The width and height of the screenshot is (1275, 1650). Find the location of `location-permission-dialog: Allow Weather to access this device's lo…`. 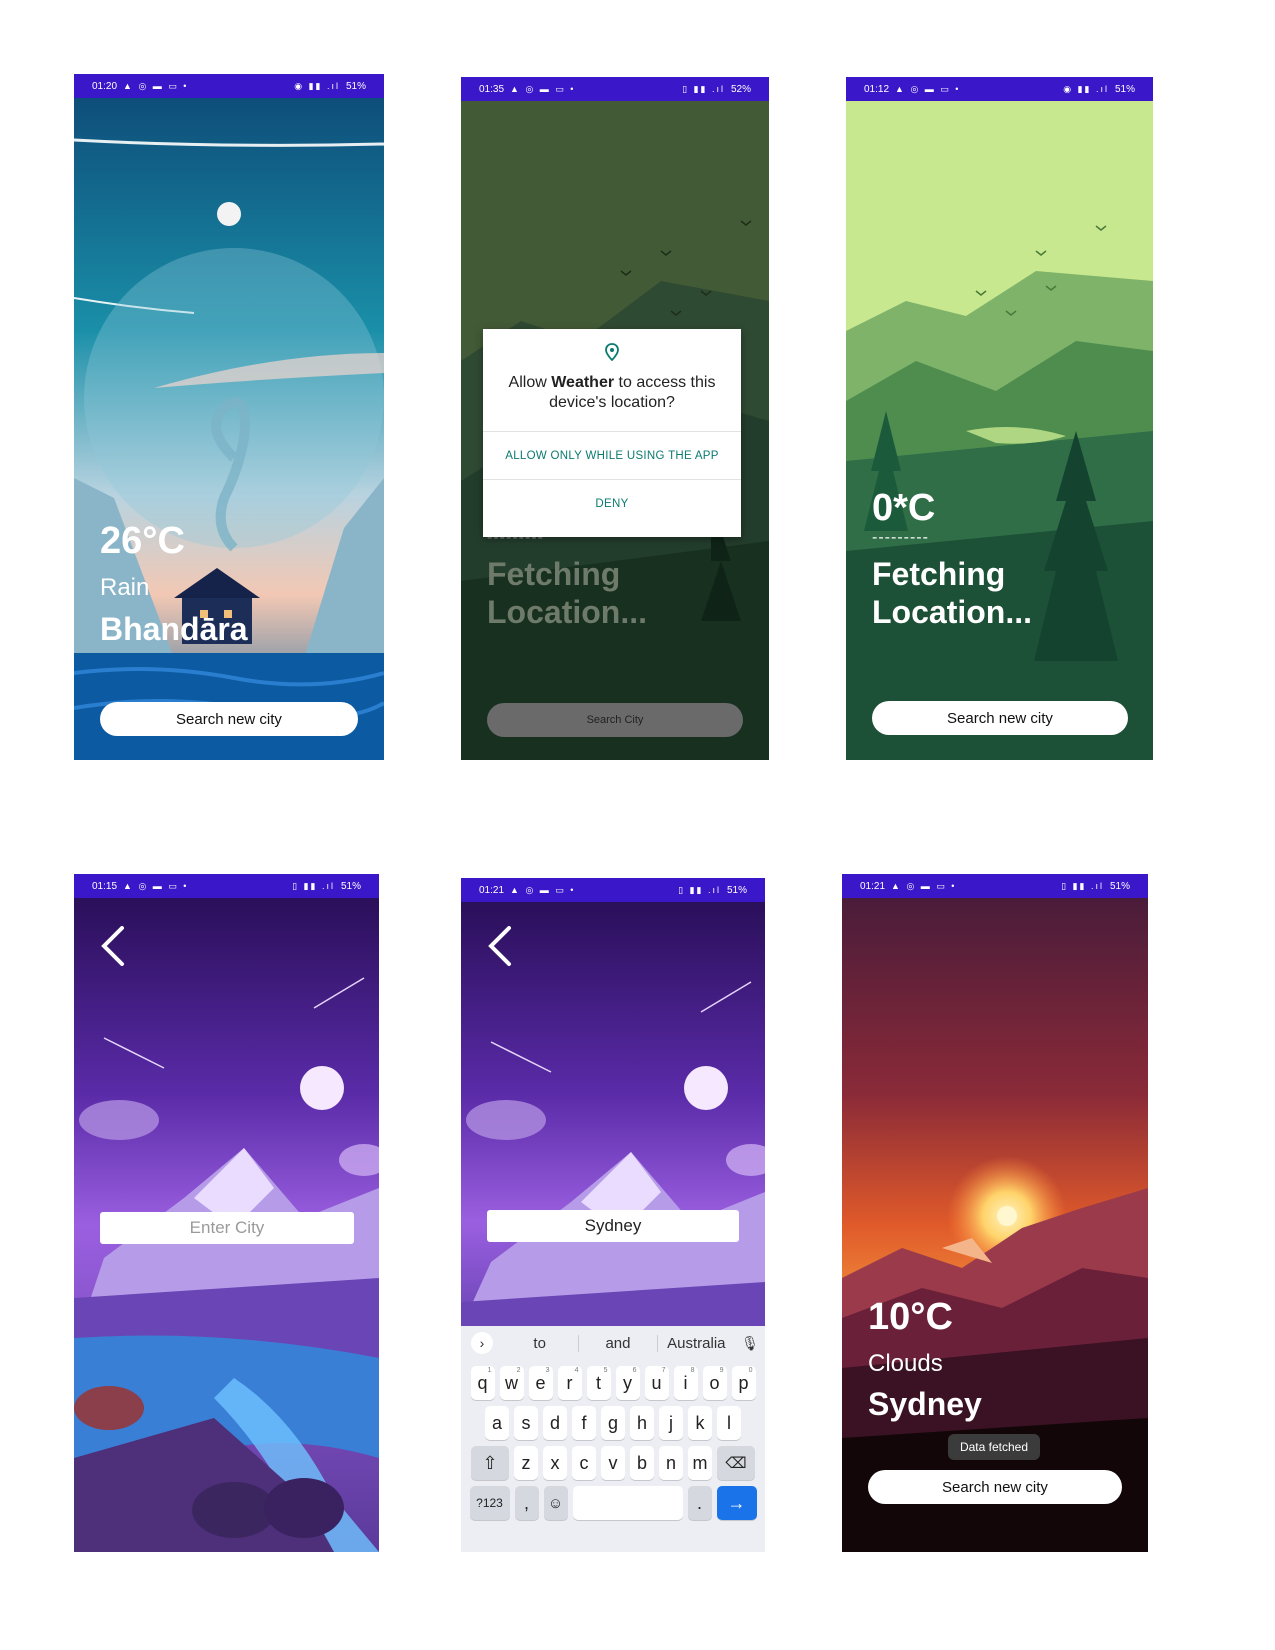

location-permission-dialog: Allow Weather to access this device's lo… is located at coordinates (612, 433).